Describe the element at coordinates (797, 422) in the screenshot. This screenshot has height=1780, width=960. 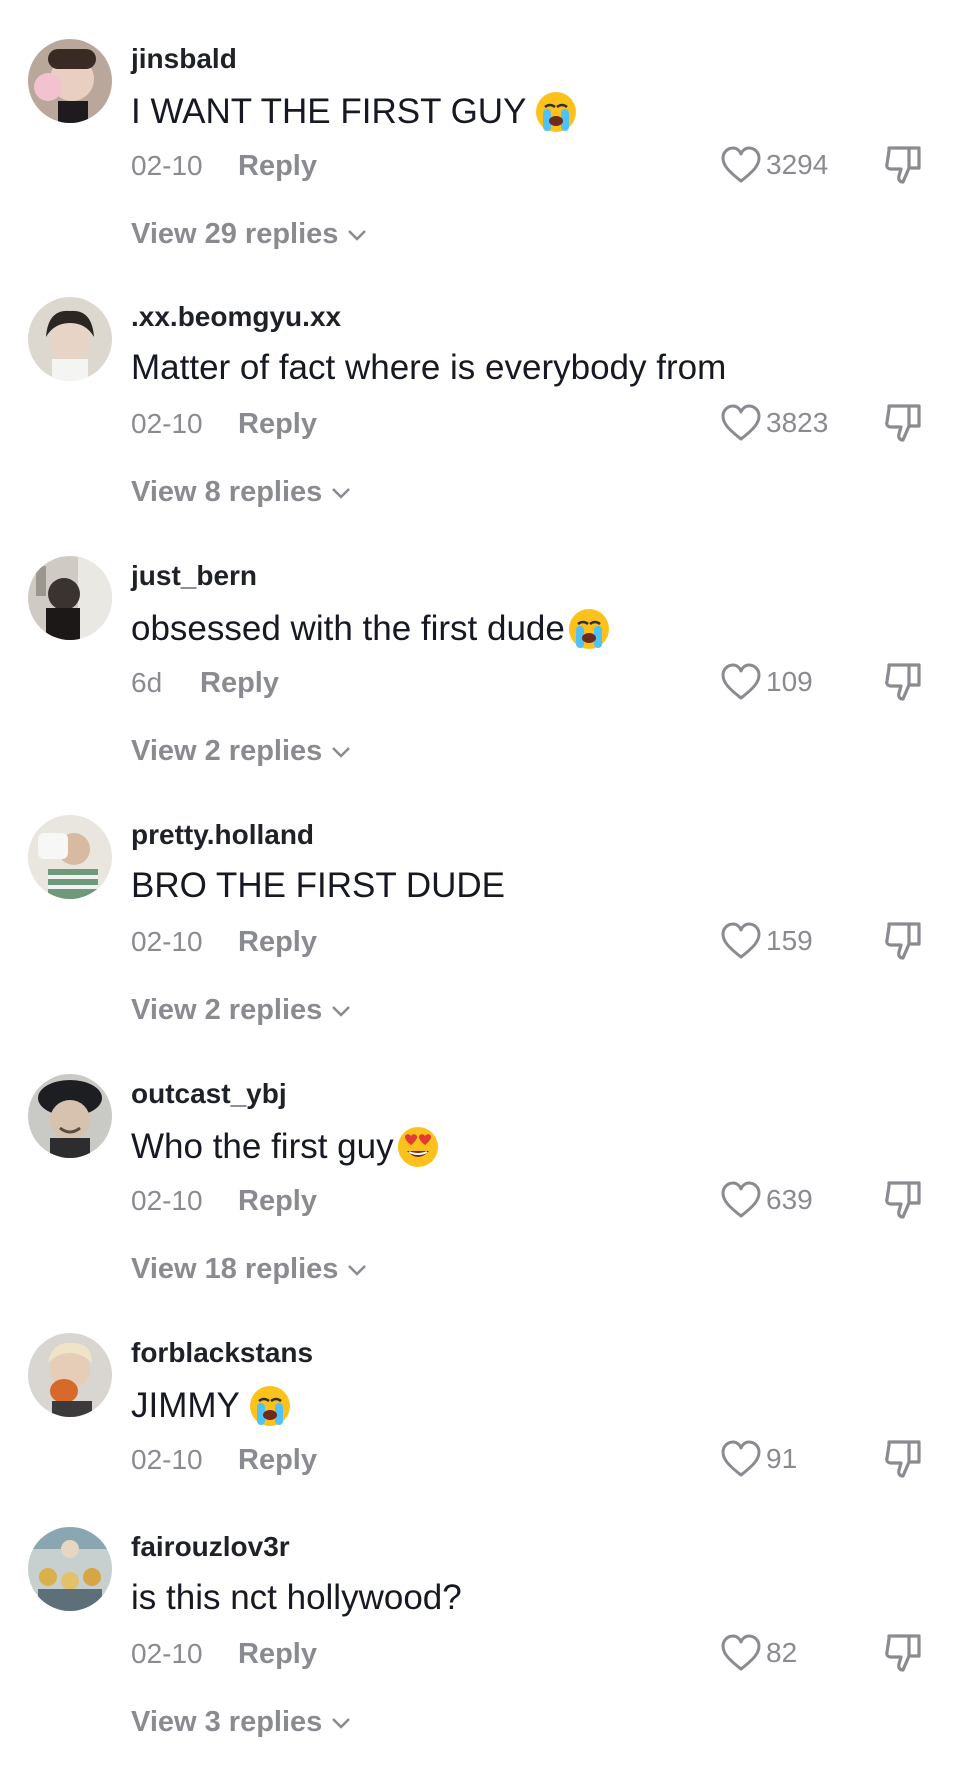
I see `like-count: 3823` at that location.